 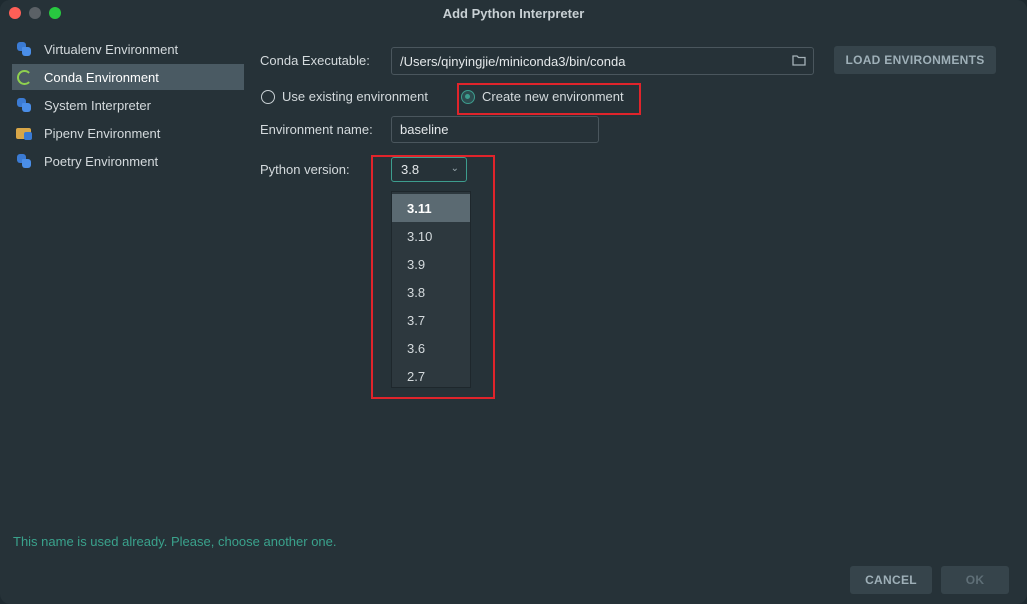 I want to click on dialog-title: Add Python Interpreter, so click(x=513, y=13).